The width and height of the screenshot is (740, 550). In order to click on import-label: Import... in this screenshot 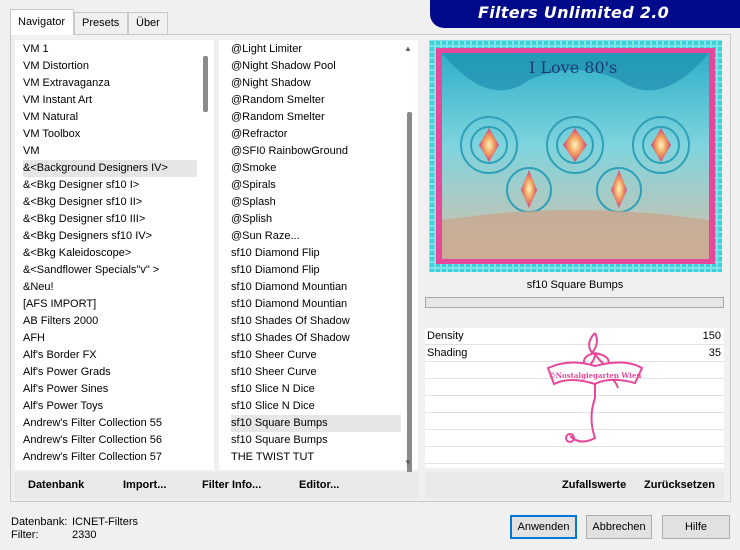, I will do `click(145, 485)`.